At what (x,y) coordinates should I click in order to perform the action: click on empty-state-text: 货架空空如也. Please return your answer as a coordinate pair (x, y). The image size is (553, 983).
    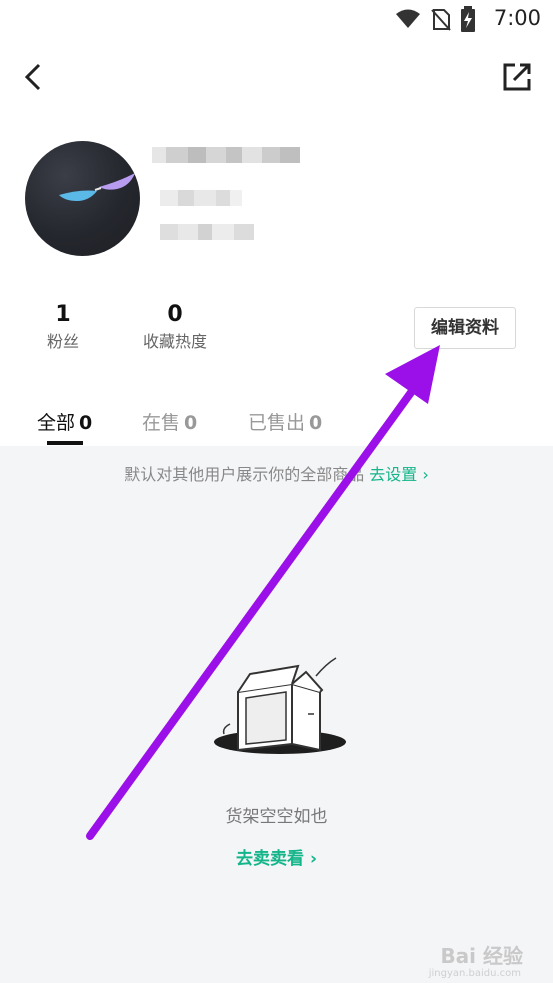
    Looking at the image, I should click on (276, 817).